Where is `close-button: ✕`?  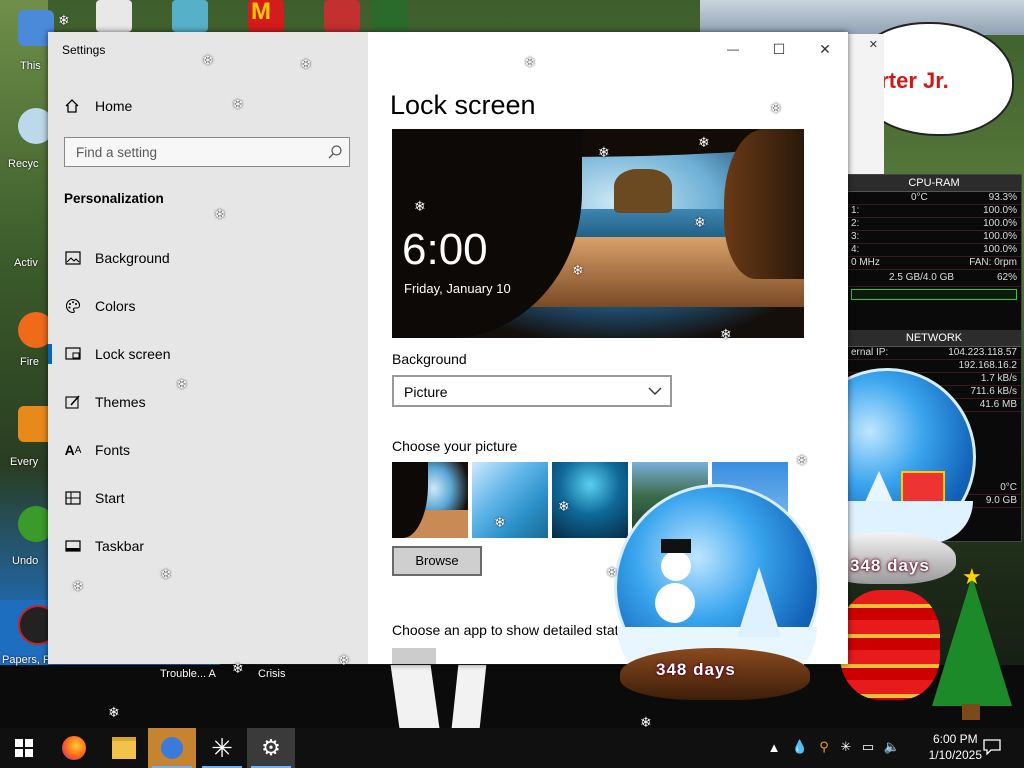 close-button: ✕ is located at coordinates (825, 49).